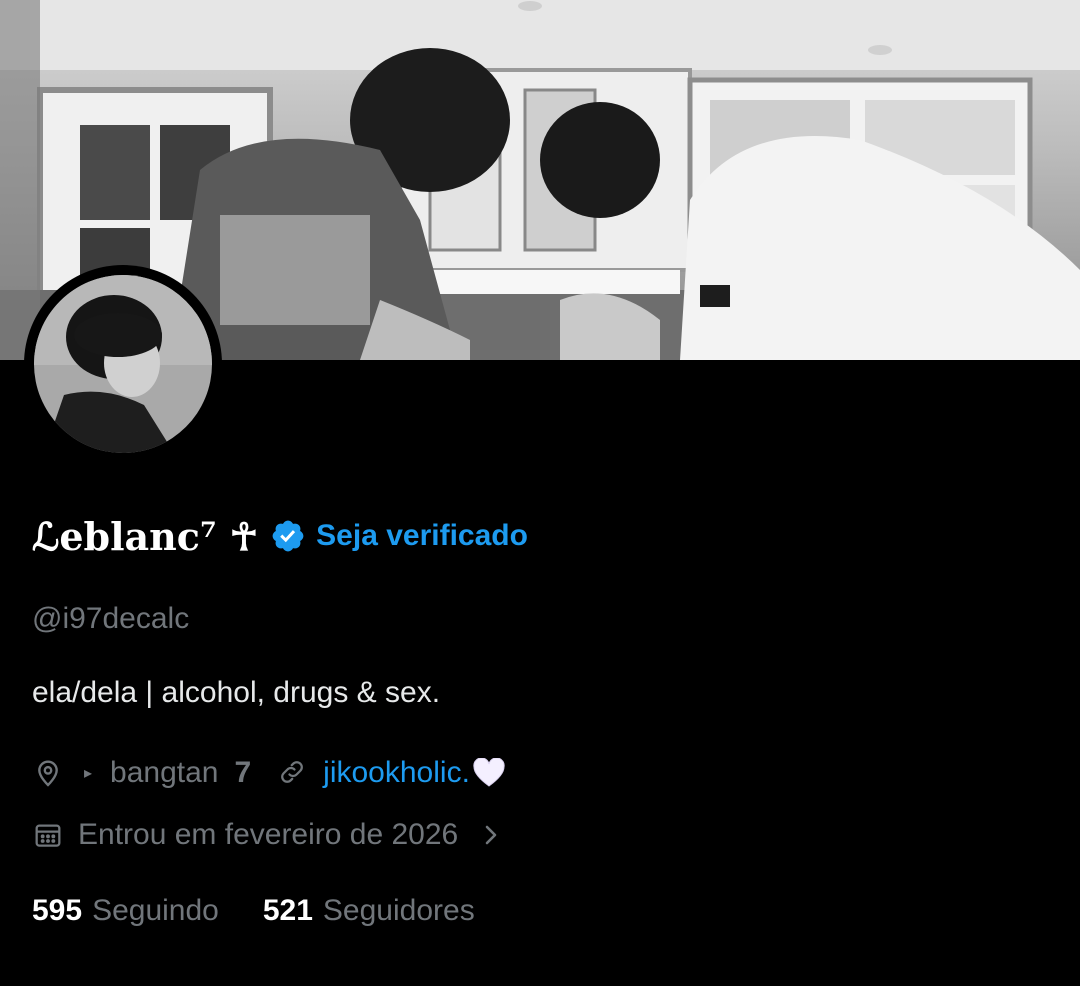  I want to click on avatar-photo, so click(123, 364).